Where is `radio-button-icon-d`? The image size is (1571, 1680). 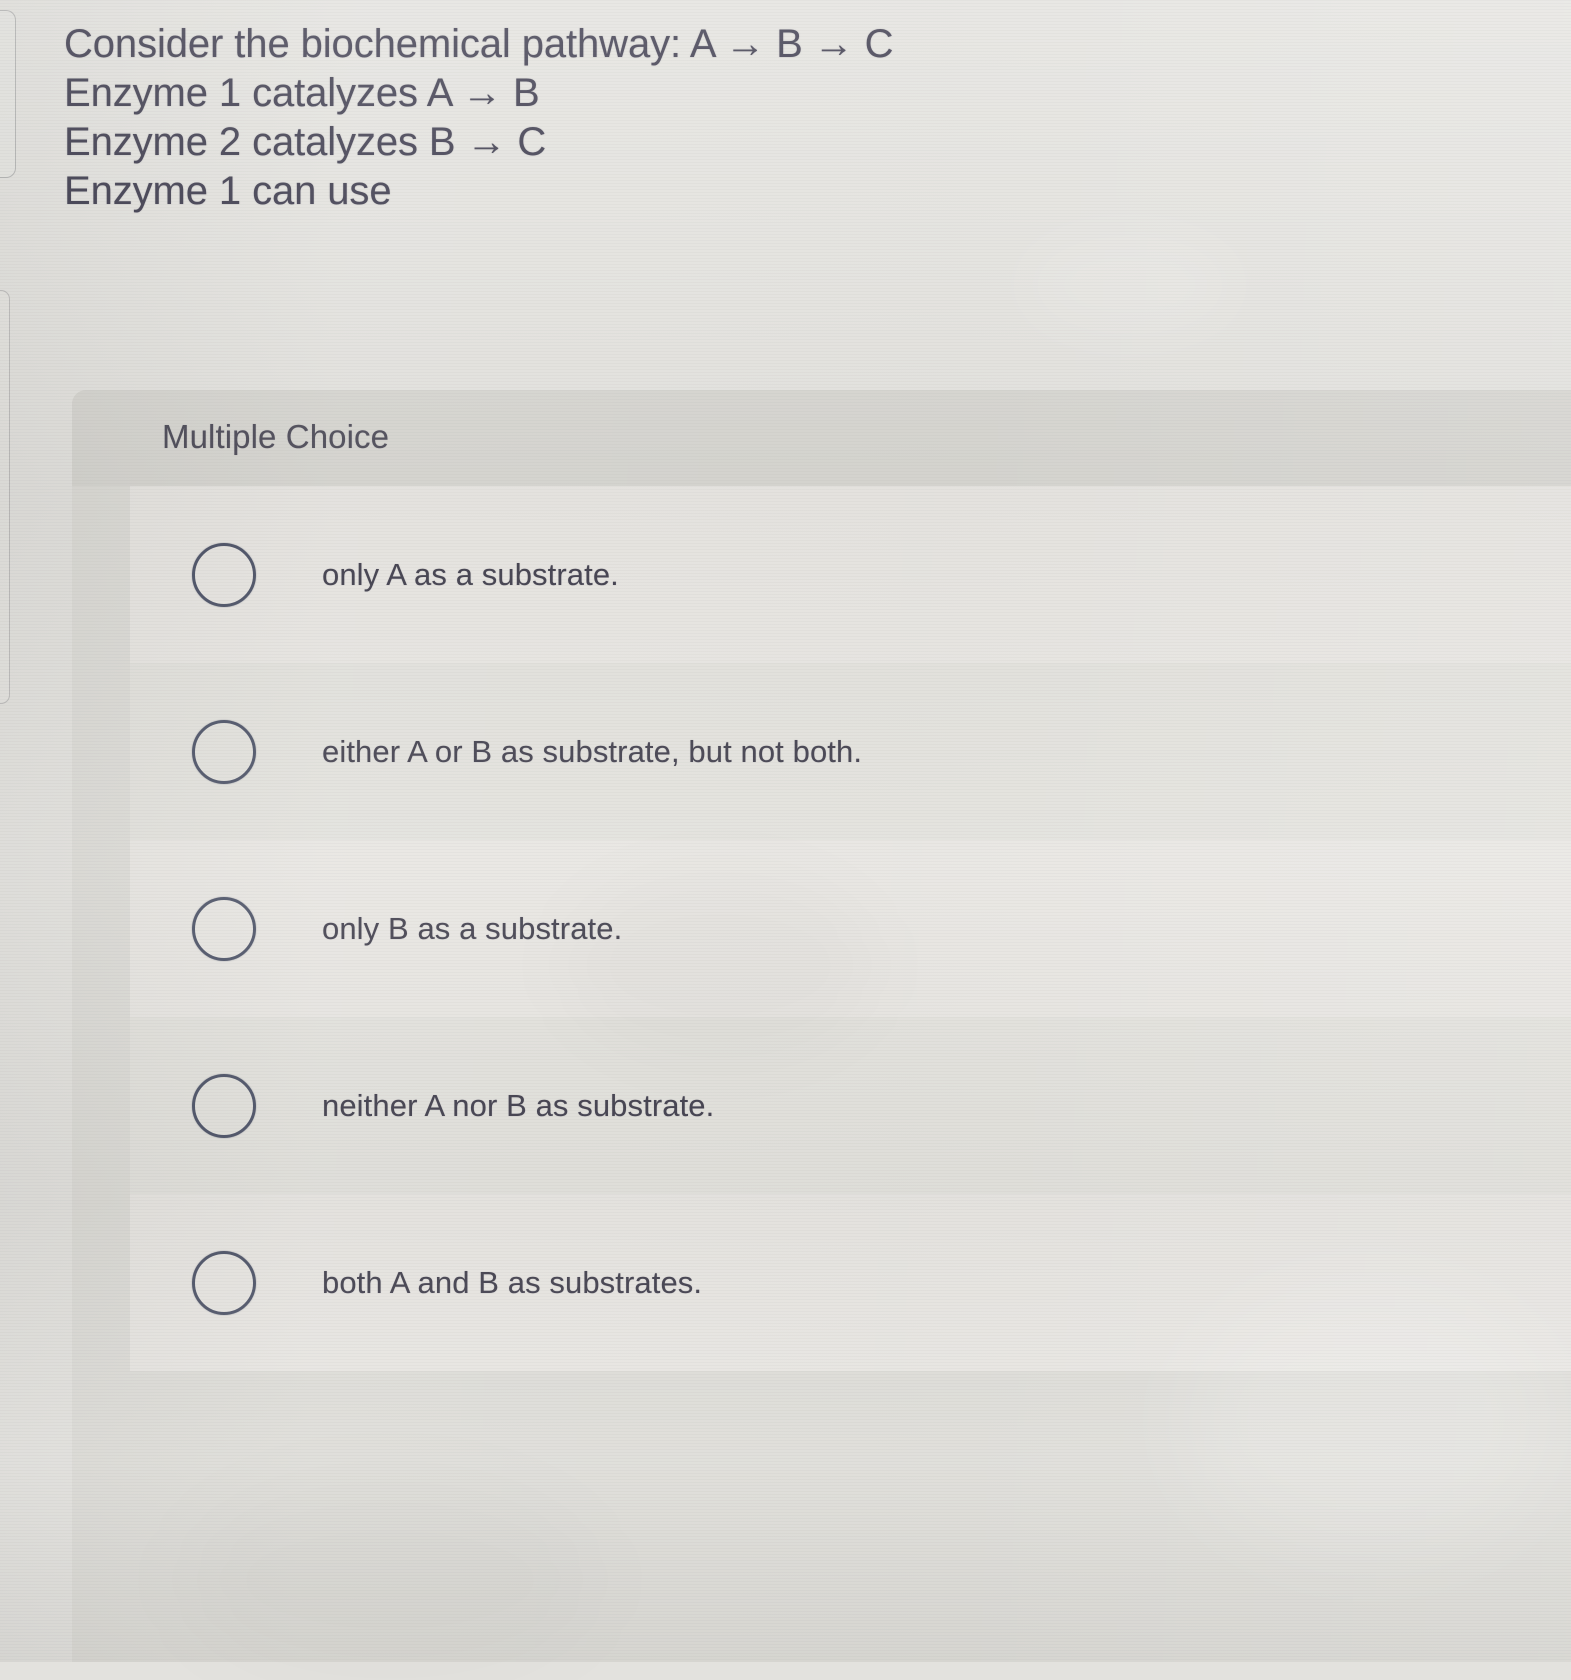
radio-button-icon-d is located at coordinates (224, 1105).